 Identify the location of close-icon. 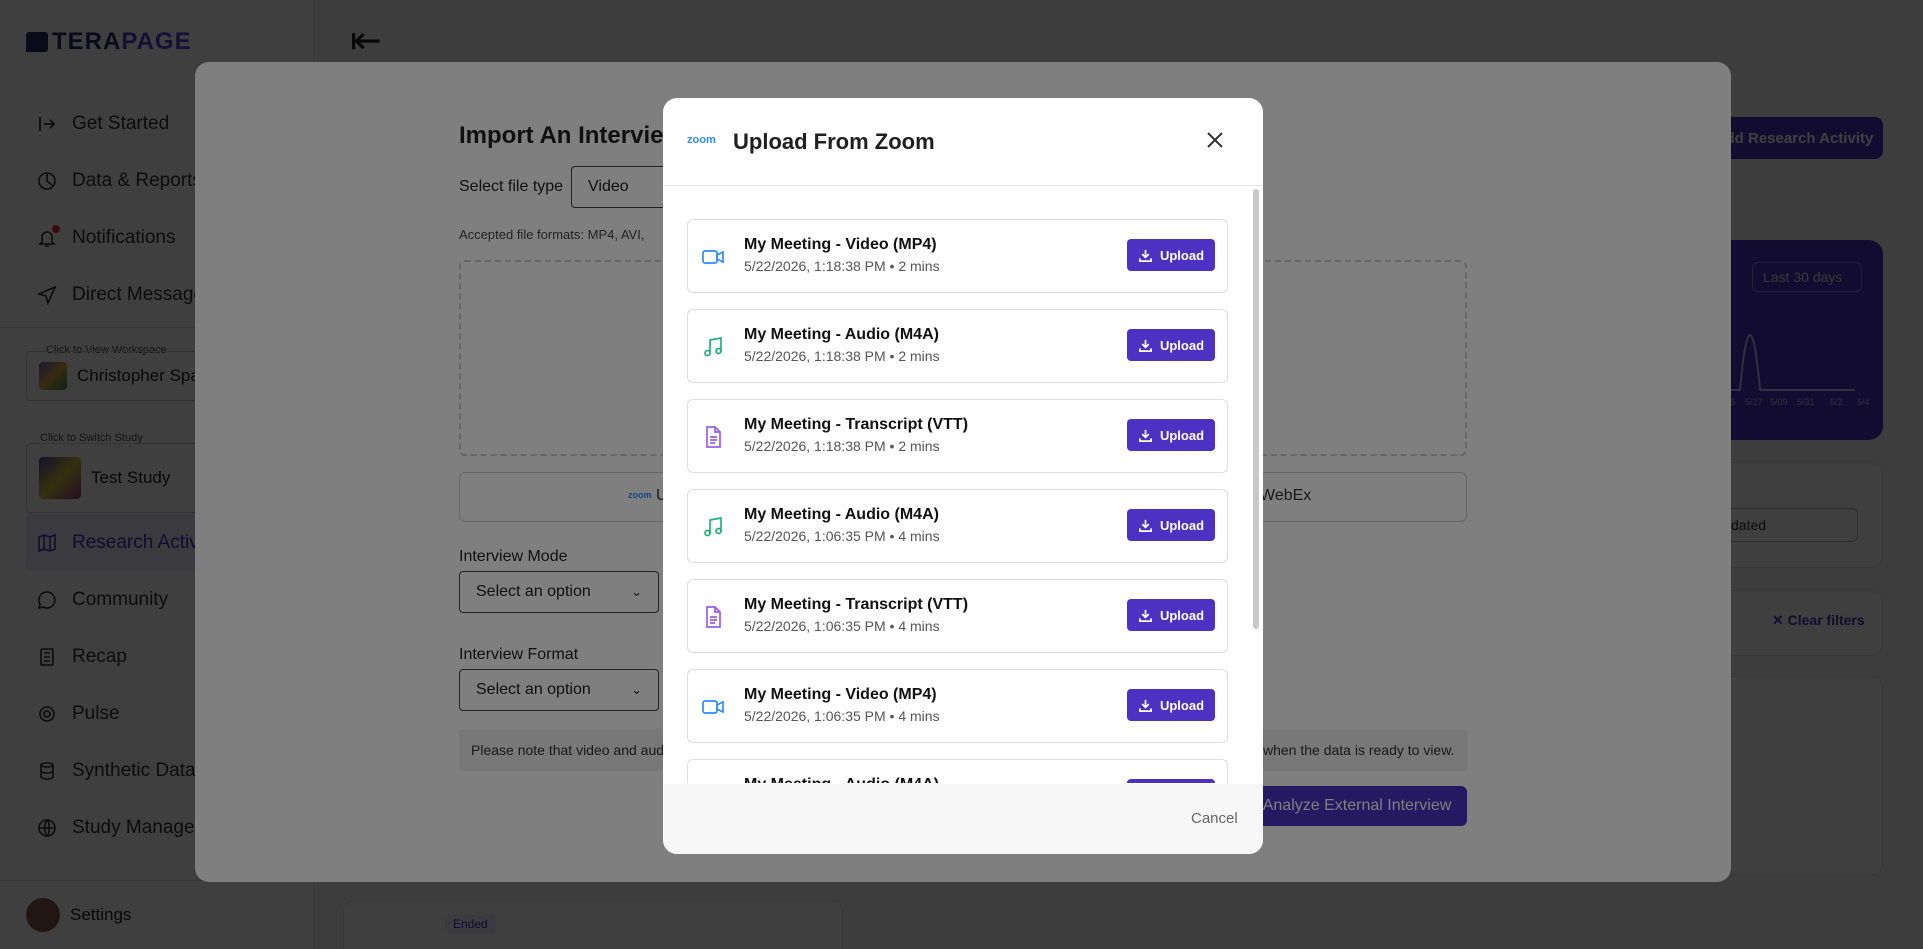
(1215, 140).